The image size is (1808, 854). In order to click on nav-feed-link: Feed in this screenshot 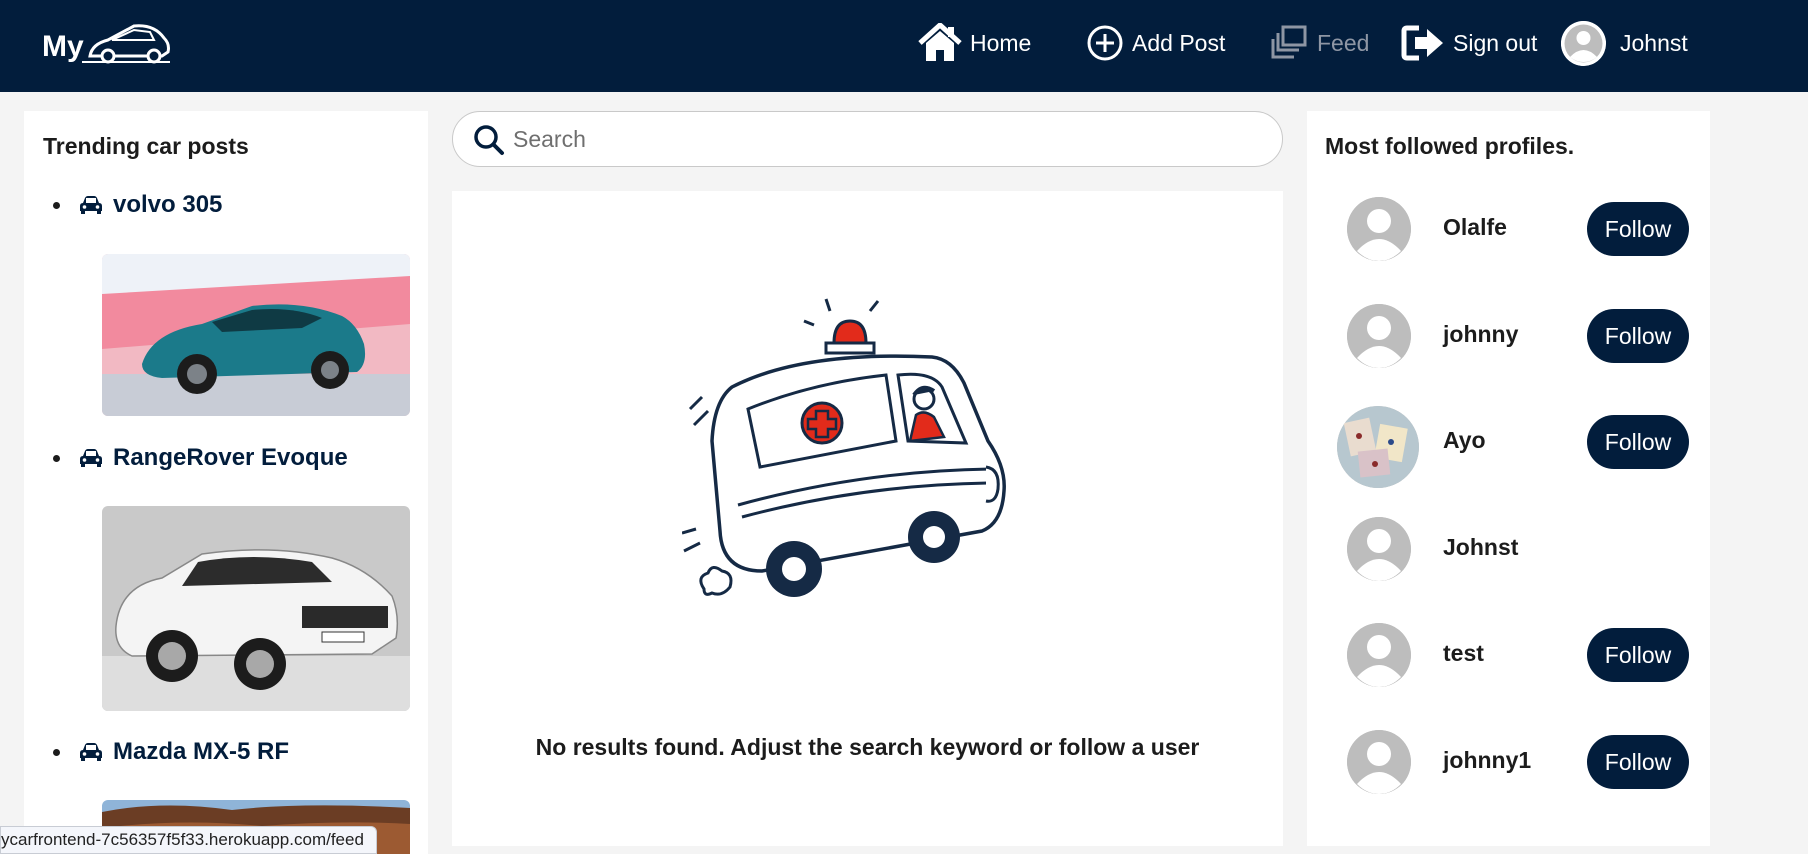, I will do `click(1319, 43)`.